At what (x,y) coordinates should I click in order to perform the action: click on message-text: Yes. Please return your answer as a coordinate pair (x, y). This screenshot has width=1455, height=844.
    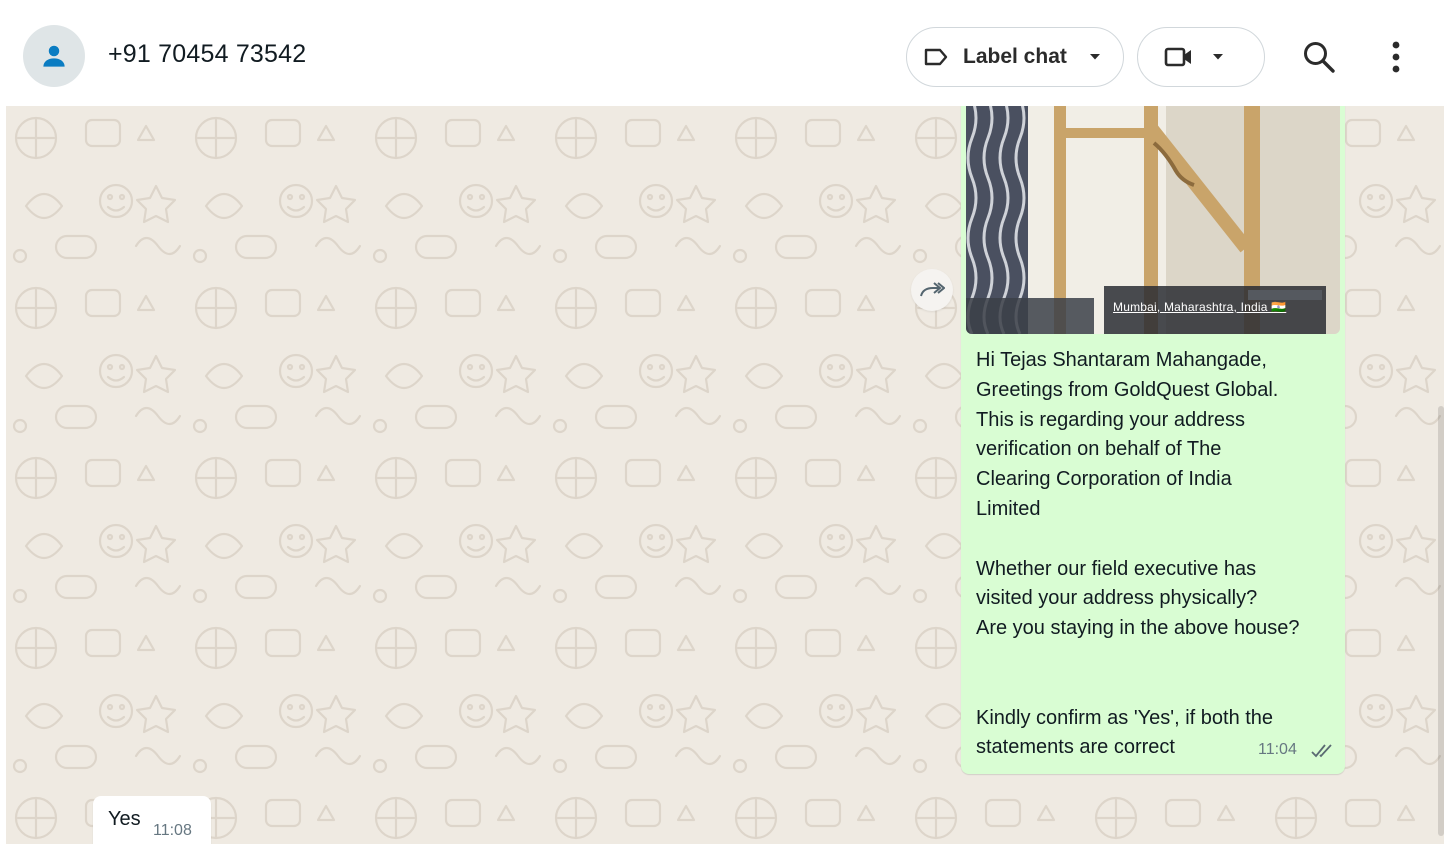
    Looking at the image, I should click on (124, 819).